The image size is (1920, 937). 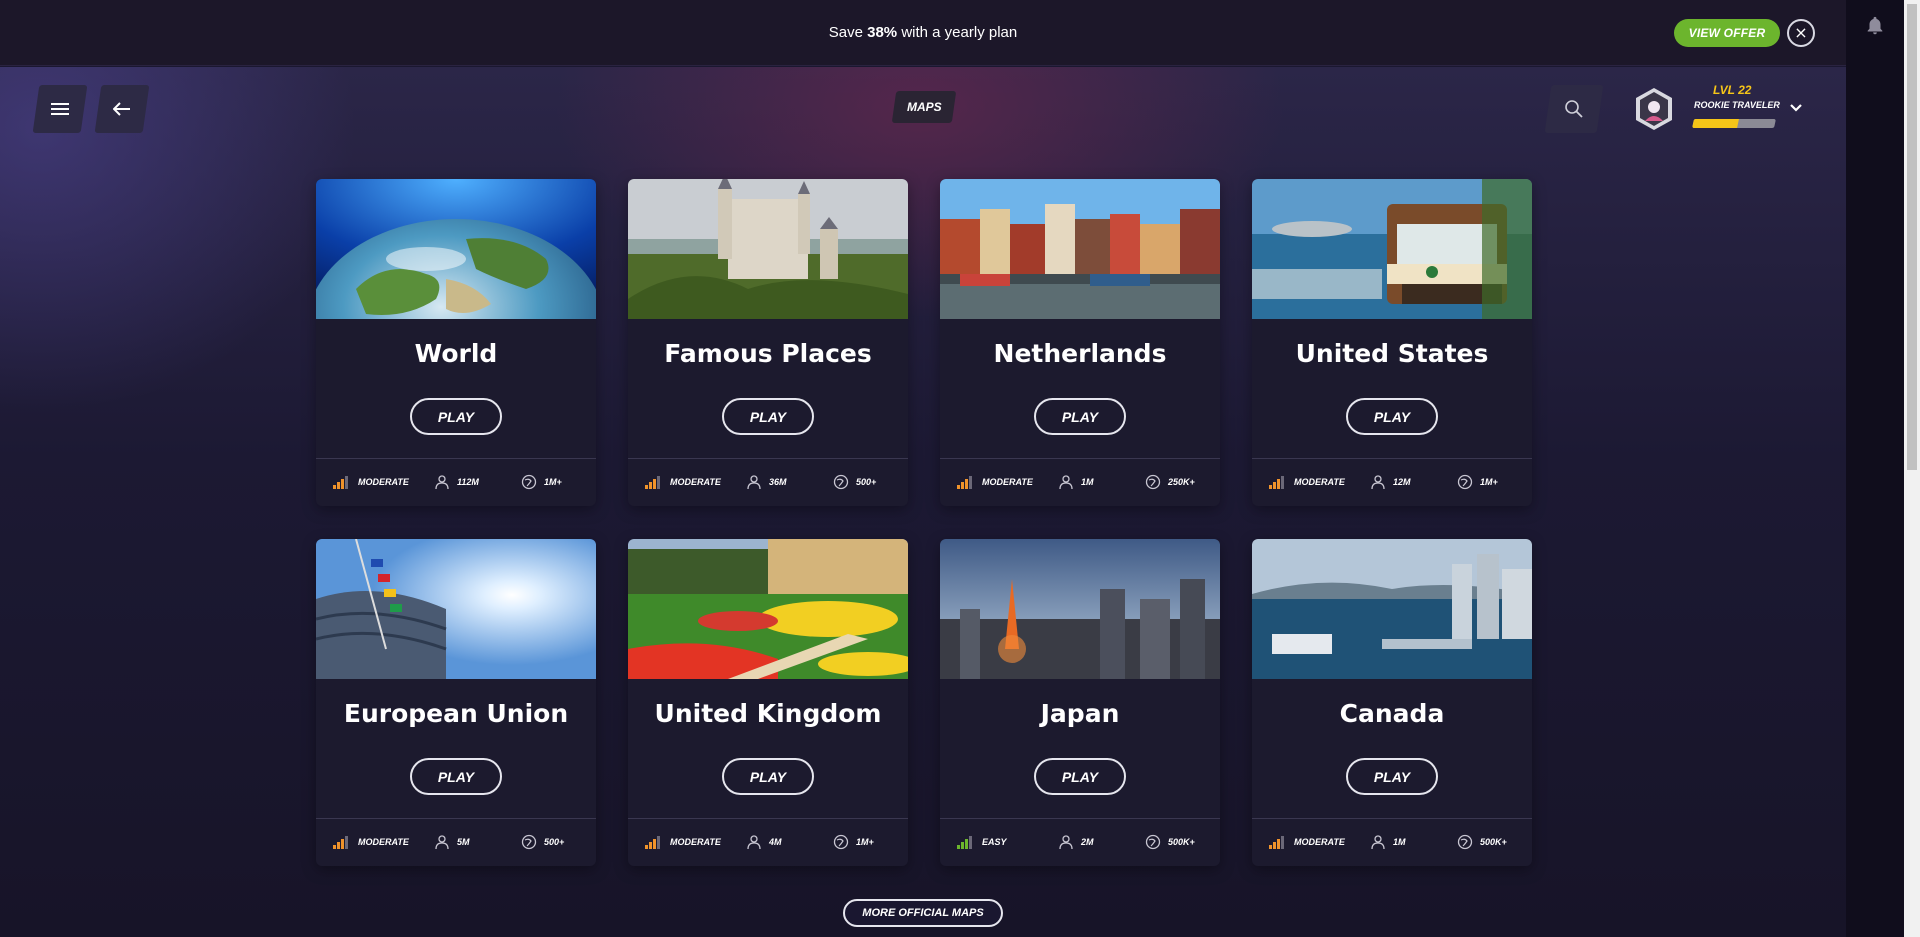 I want to click on map-card: Japan PLAY EASY 2M 500K+, so click(x=1080, y=702).